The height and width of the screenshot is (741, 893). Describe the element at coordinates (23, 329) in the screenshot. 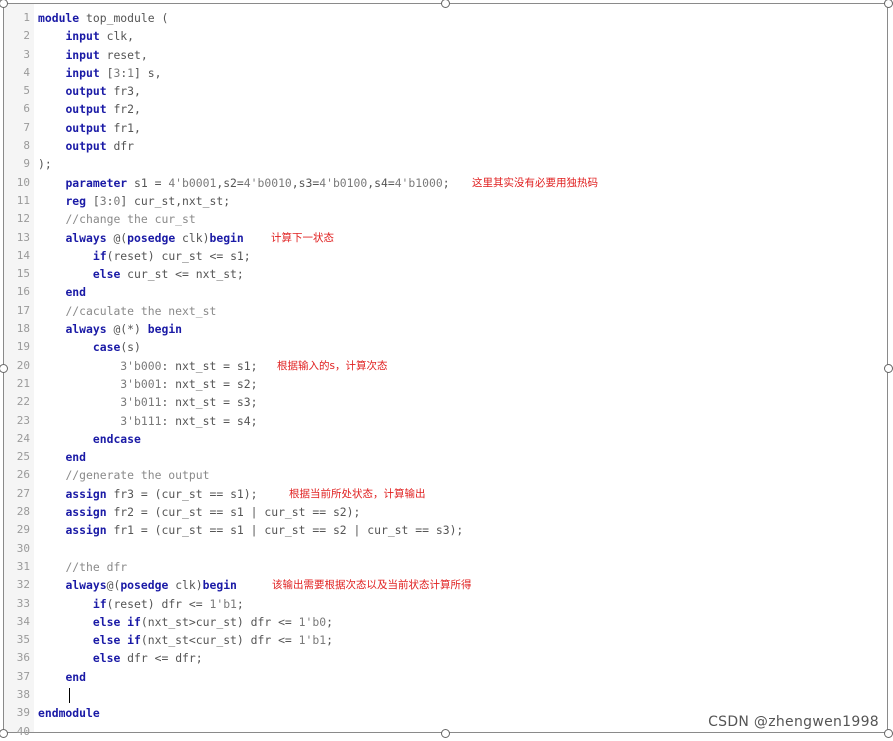

I see `line-number: 18` at that location.